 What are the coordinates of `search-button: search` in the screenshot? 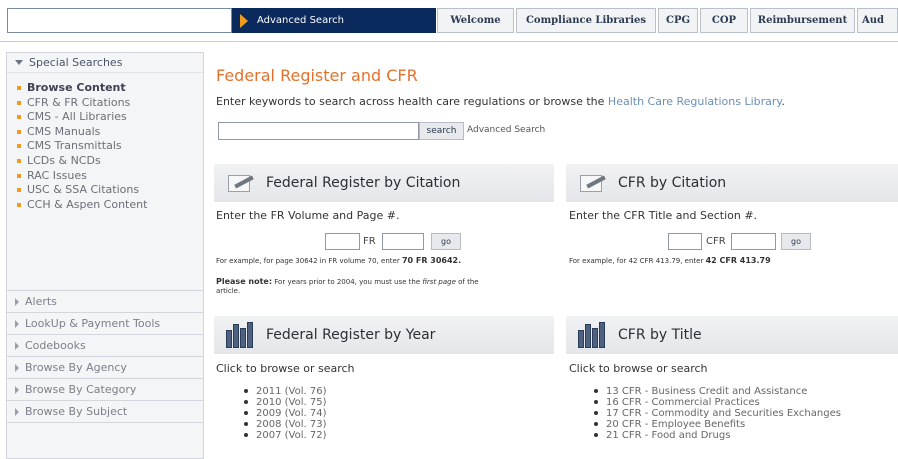 It's located at (441, 131).